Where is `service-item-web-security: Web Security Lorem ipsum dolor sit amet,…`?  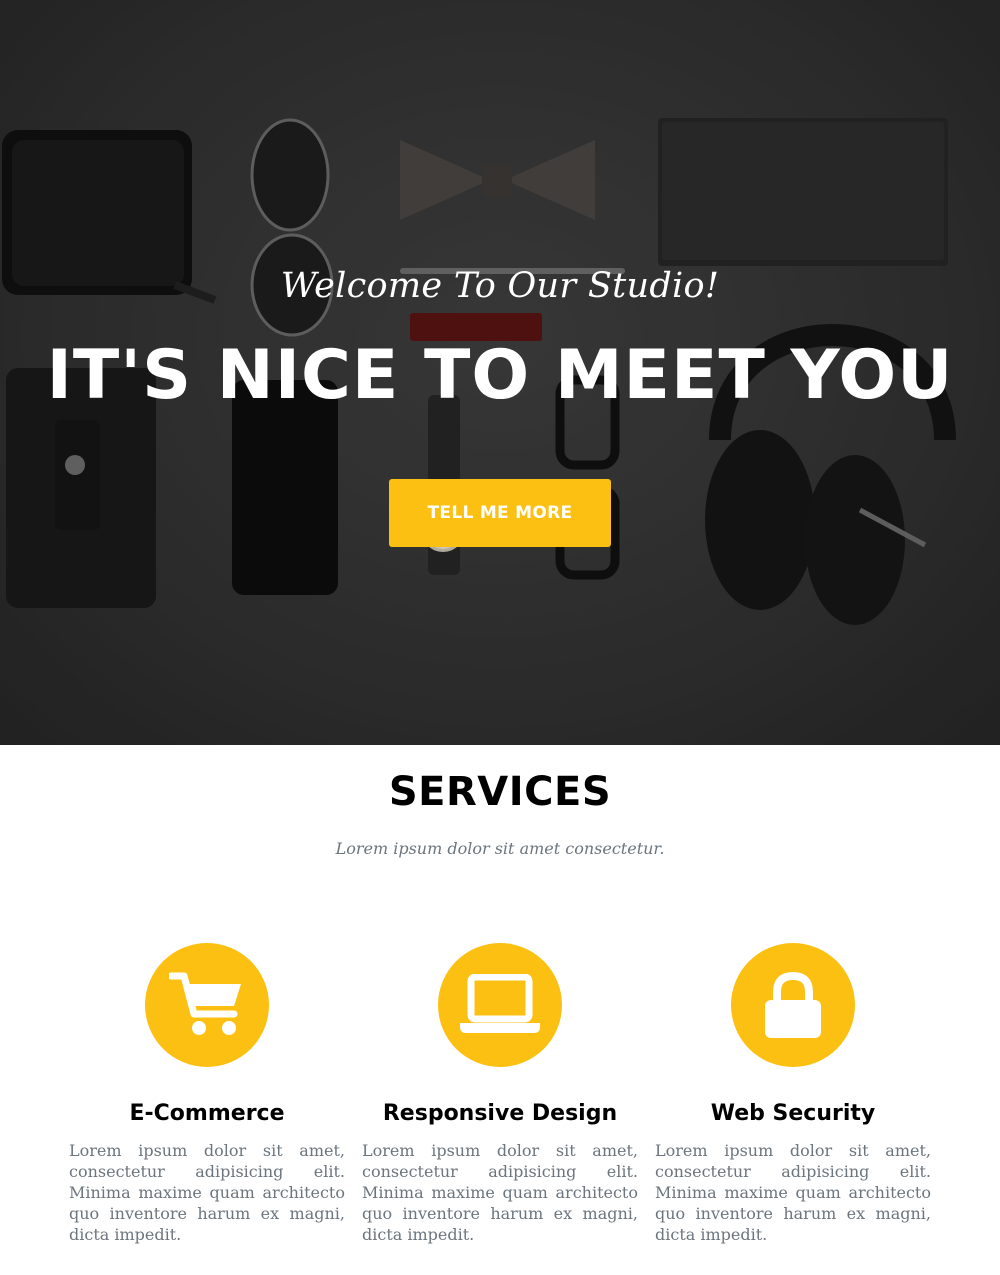 service-item-web-security: Web Security Lorem ipsum dolor sit amet,… is located at coordinates (793, 1094).